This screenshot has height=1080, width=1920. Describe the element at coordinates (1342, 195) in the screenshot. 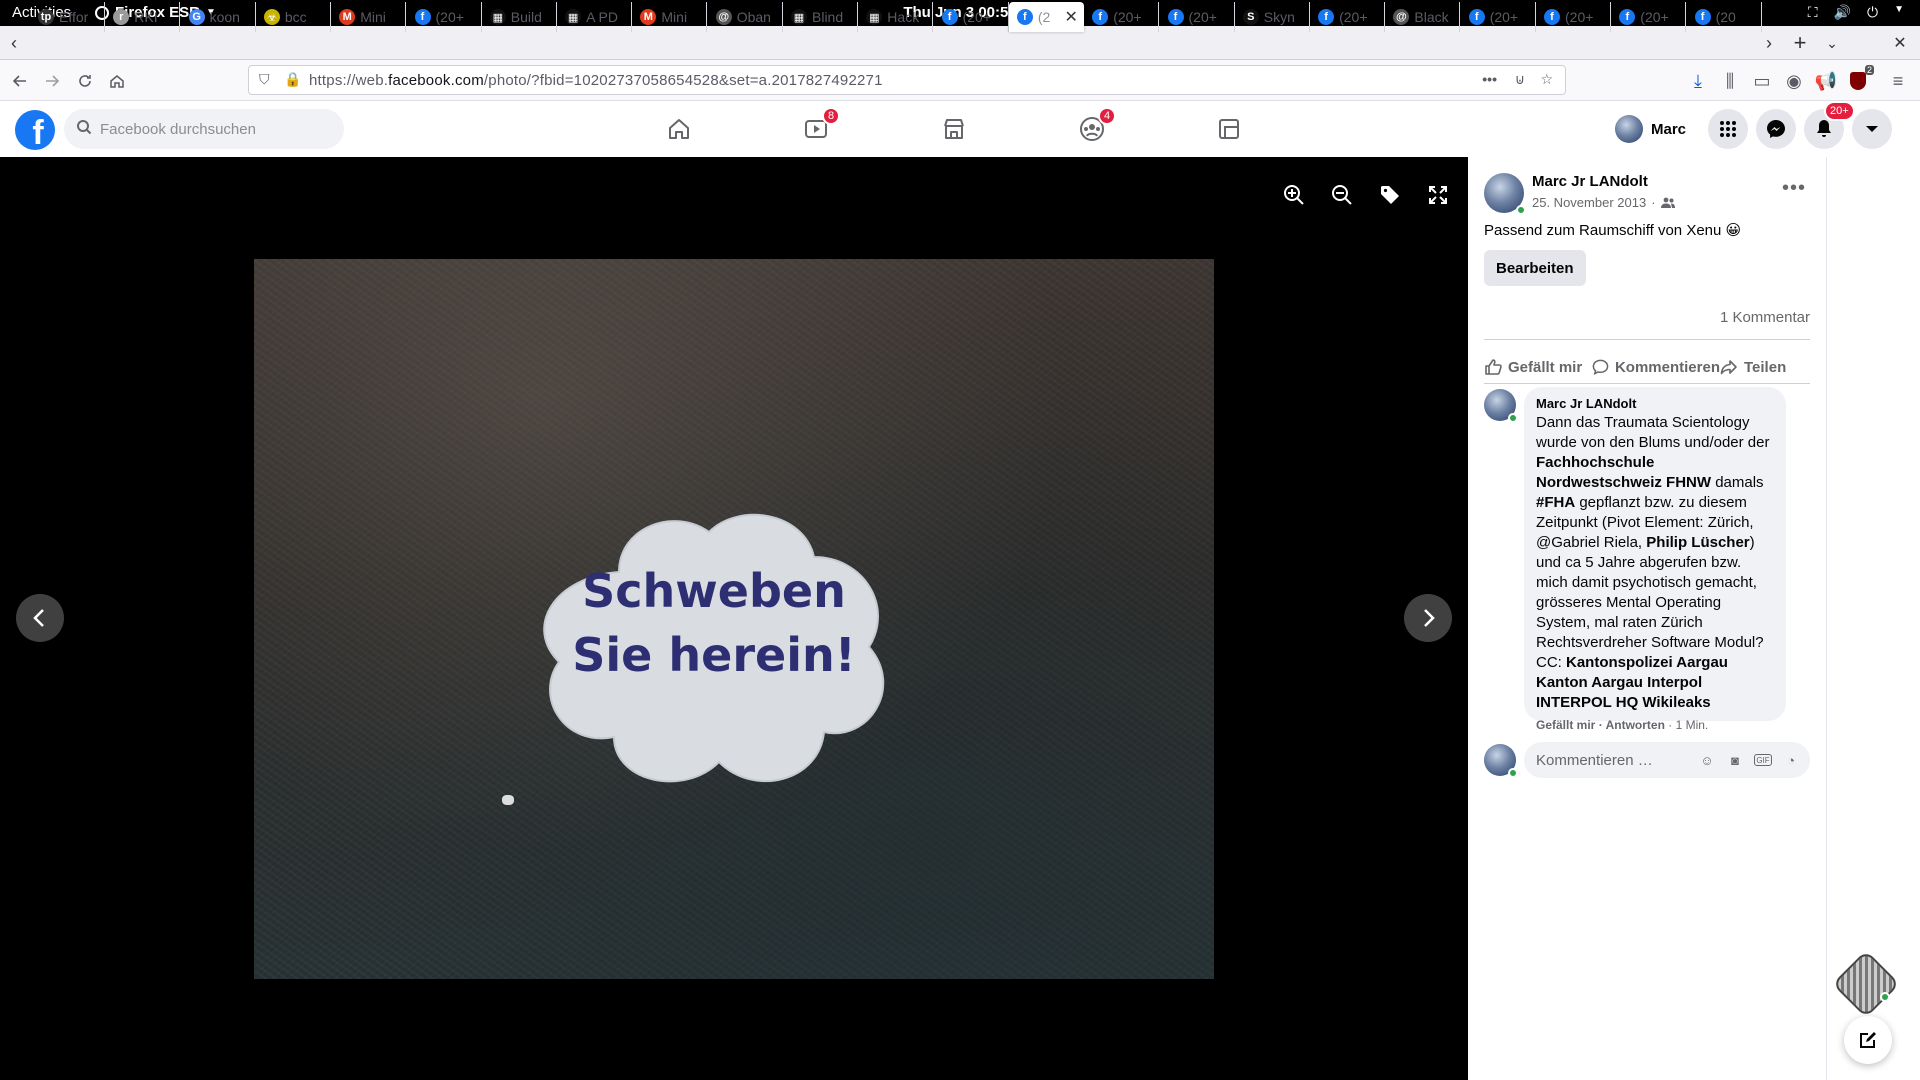

I see `zoom-out-button` at that location.